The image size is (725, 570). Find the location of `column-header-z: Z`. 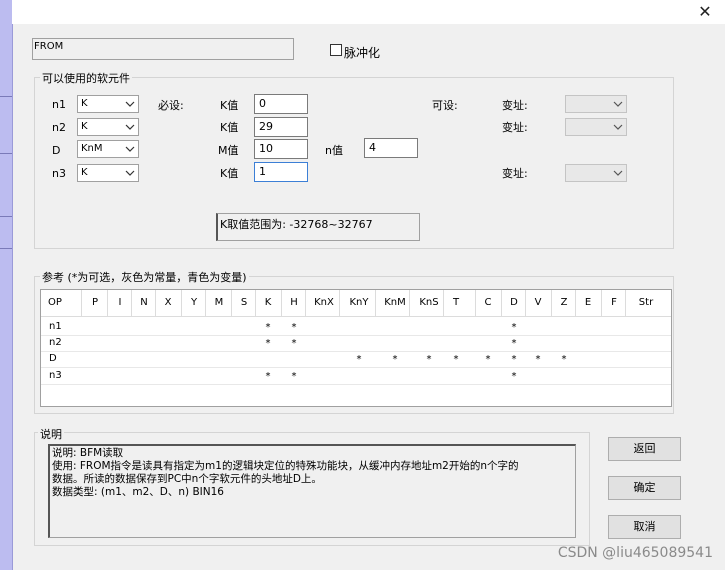

column-header-z: Z is located at coordinates (564, 302).